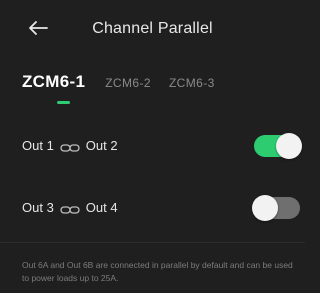  I want to click on channel-left-label: Out 3, so click(38, 207).